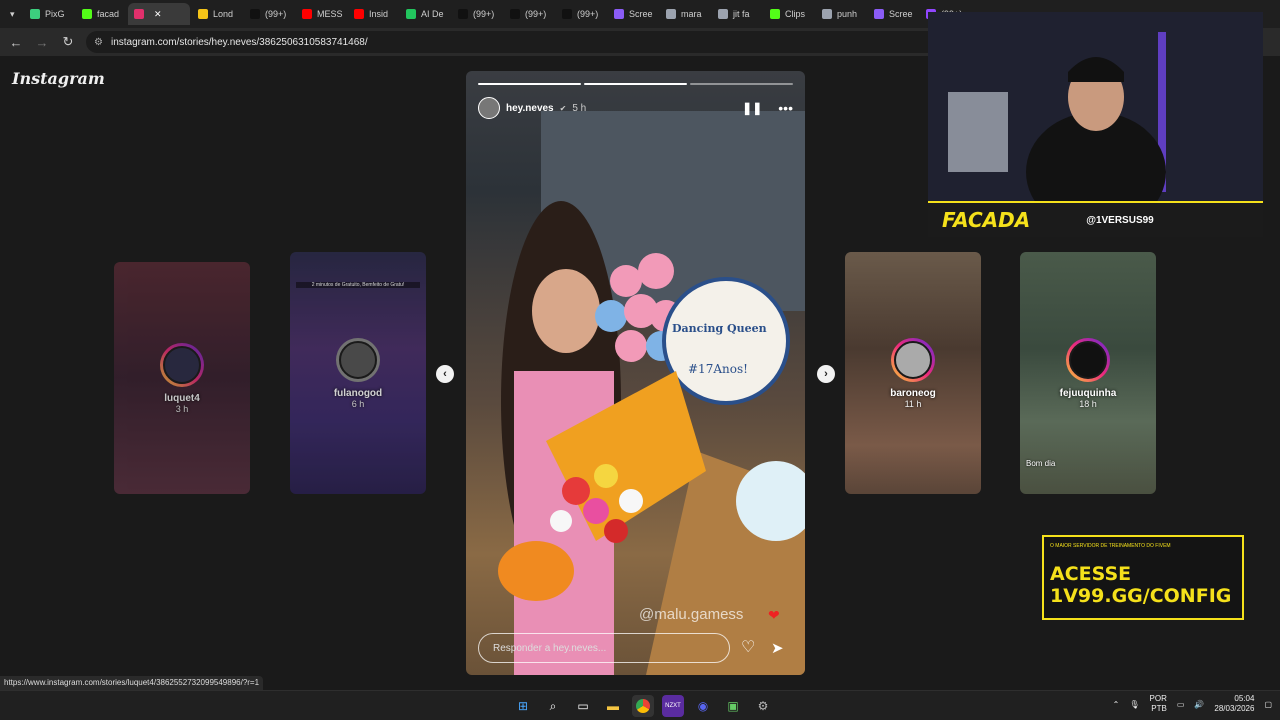 This screenshot has width=1280, height=720. I want to click on browser-tab: facad, so click(101, 14).